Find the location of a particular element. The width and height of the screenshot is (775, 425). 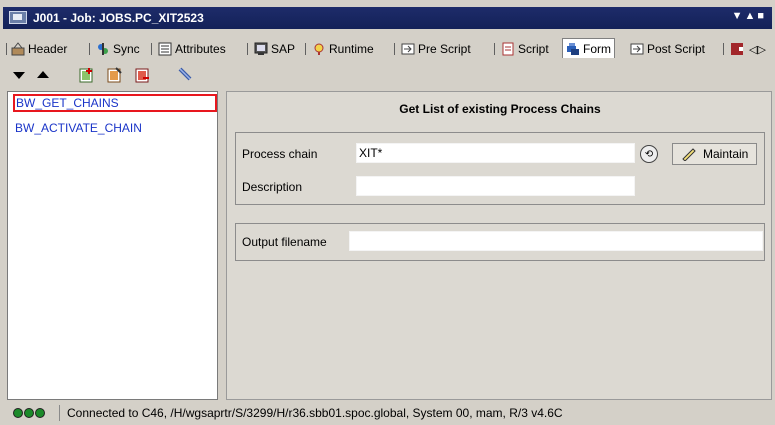

process-chain-label: Process chain is located at coordinates (280, 154).